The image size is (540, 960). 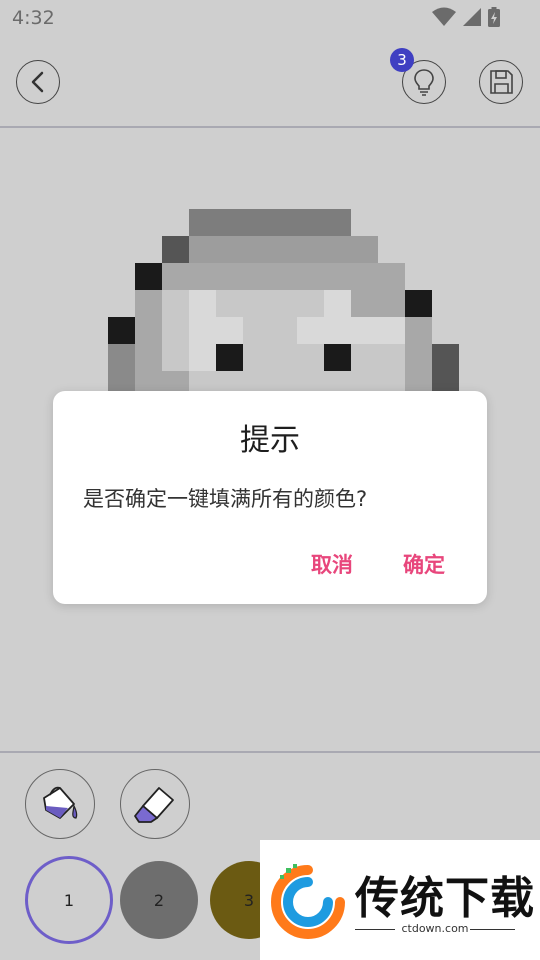 I want to click on status-time: 4:32, so click(x=33, y=18).